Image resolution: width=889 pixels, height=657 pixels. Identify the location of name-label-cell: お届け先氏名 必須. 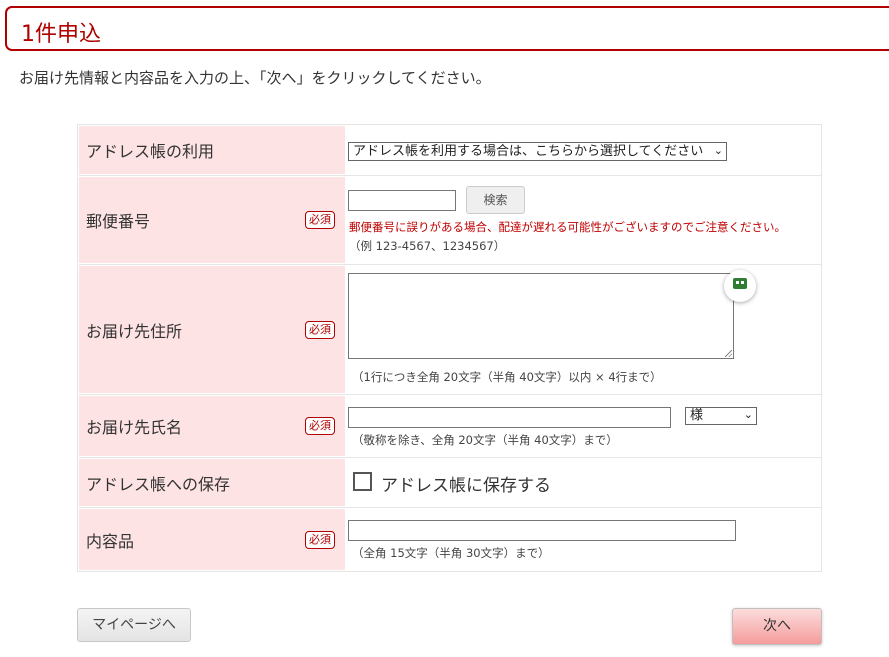
(212, 426).